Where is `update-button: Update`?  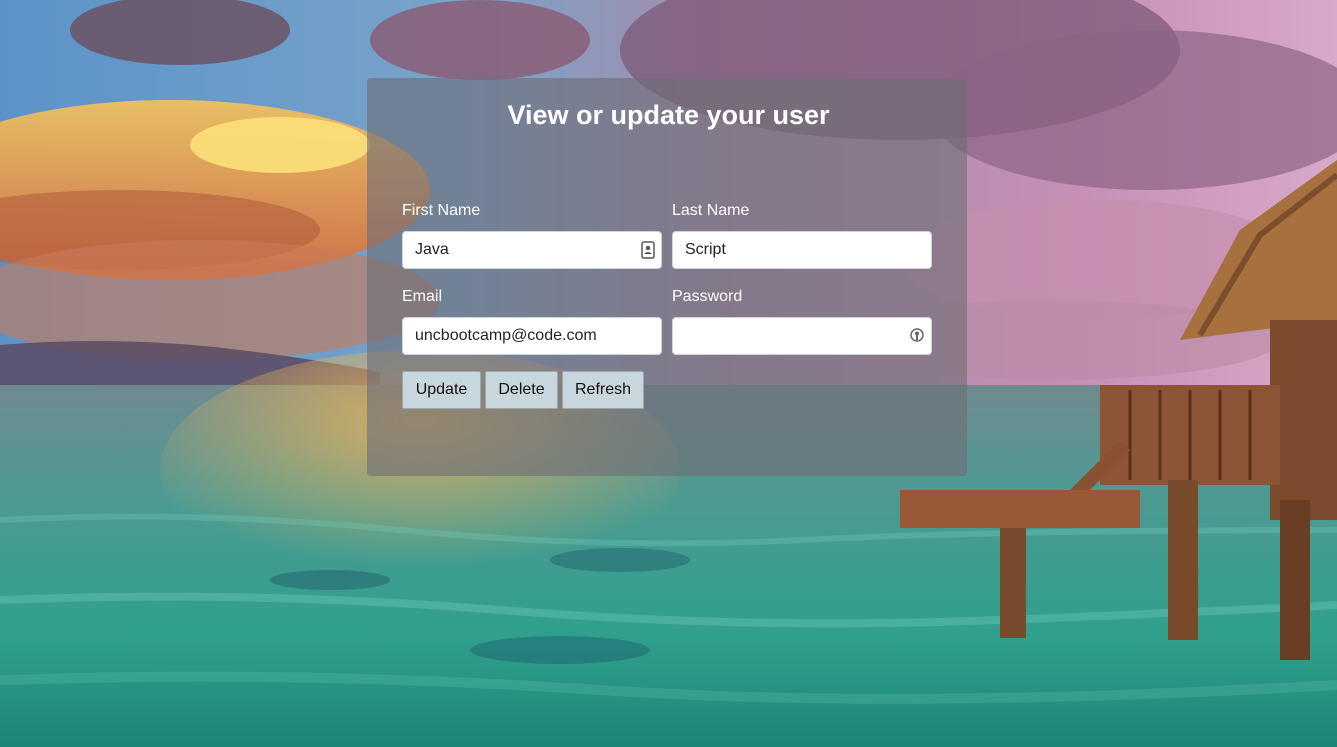 update-button: Update is located at coordinates (441, 390).